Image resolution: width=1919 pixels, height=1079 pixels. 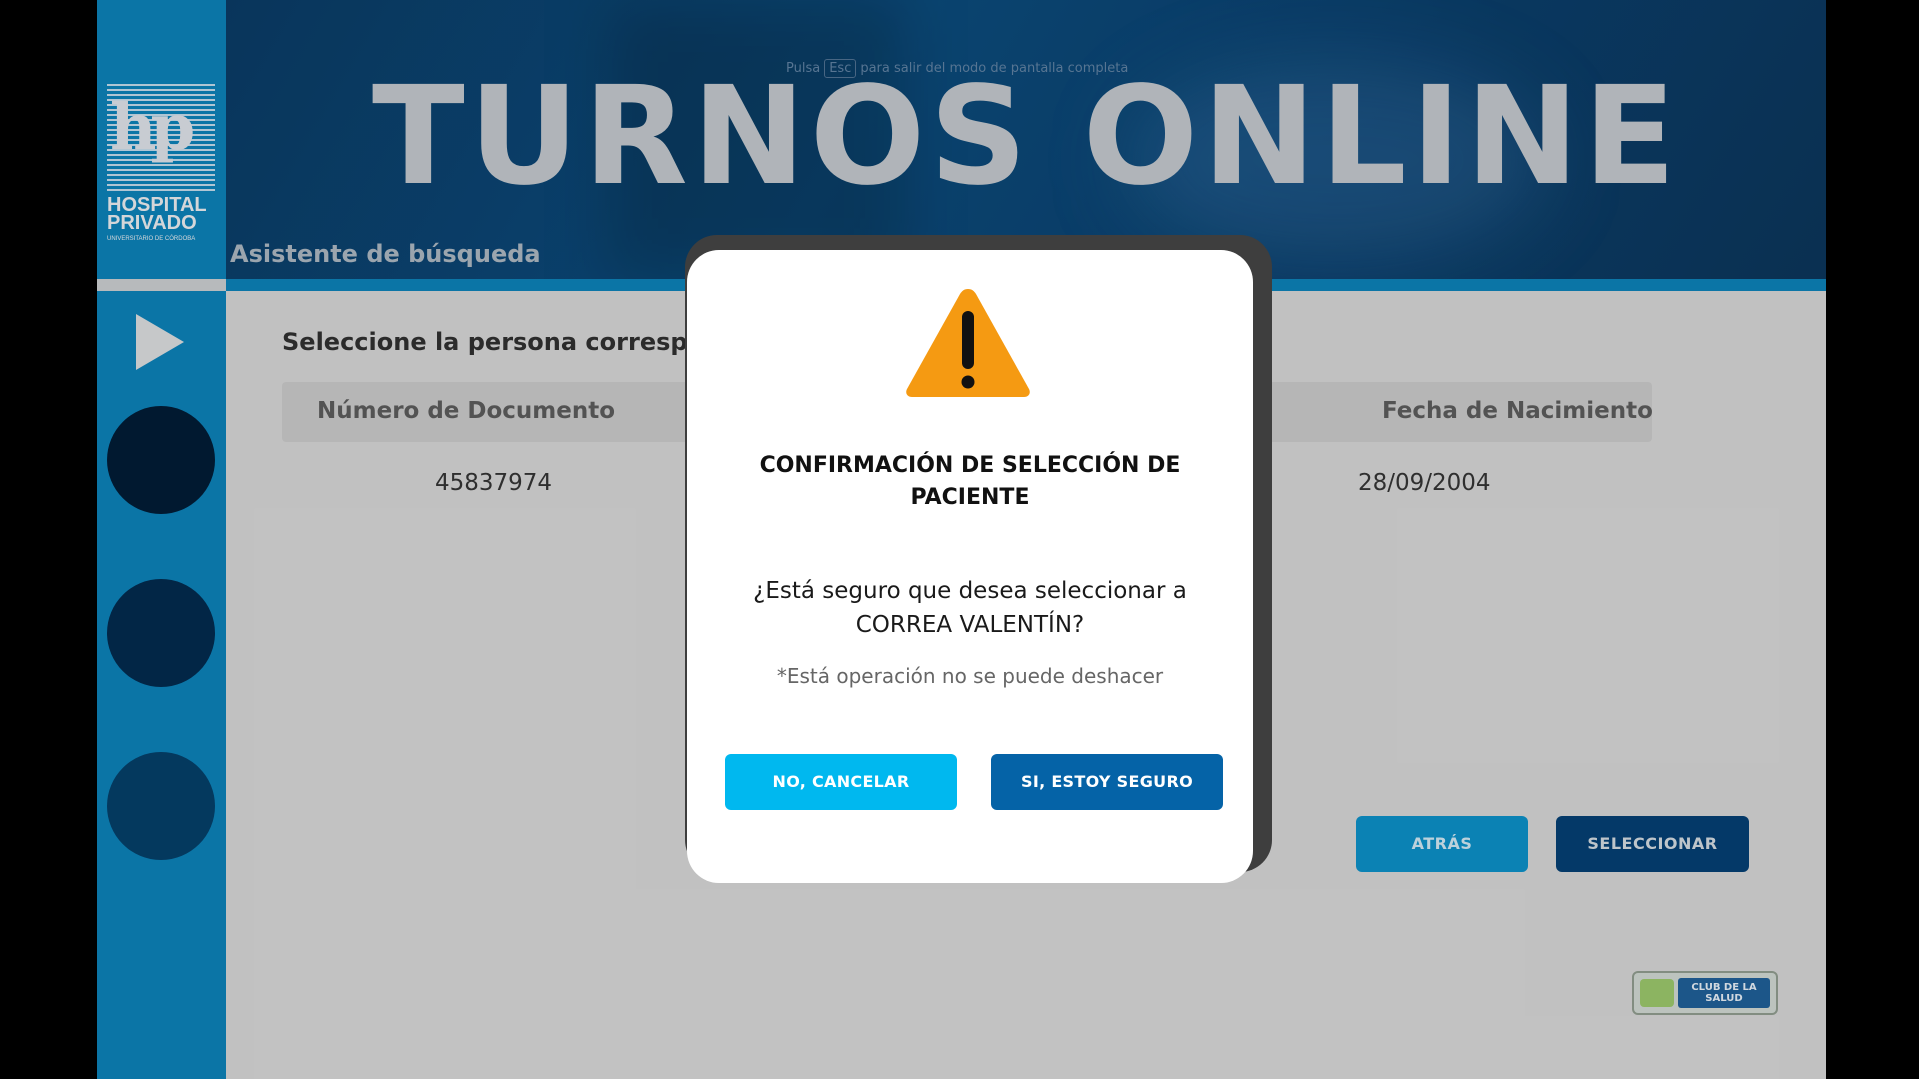 I want to click on esc-key: Esc, so click(x=840, y=68).